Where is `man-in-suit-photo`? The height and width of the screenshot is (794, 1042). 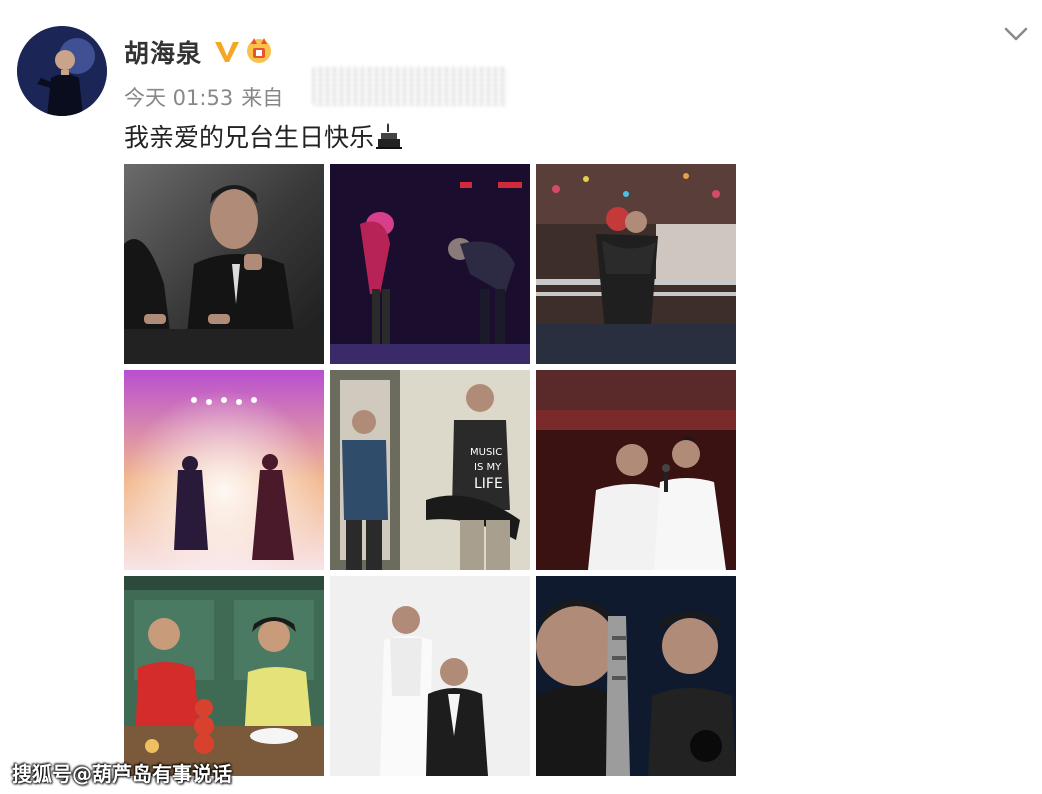 man-in-suit-photo is located at coordinates (224, 264).